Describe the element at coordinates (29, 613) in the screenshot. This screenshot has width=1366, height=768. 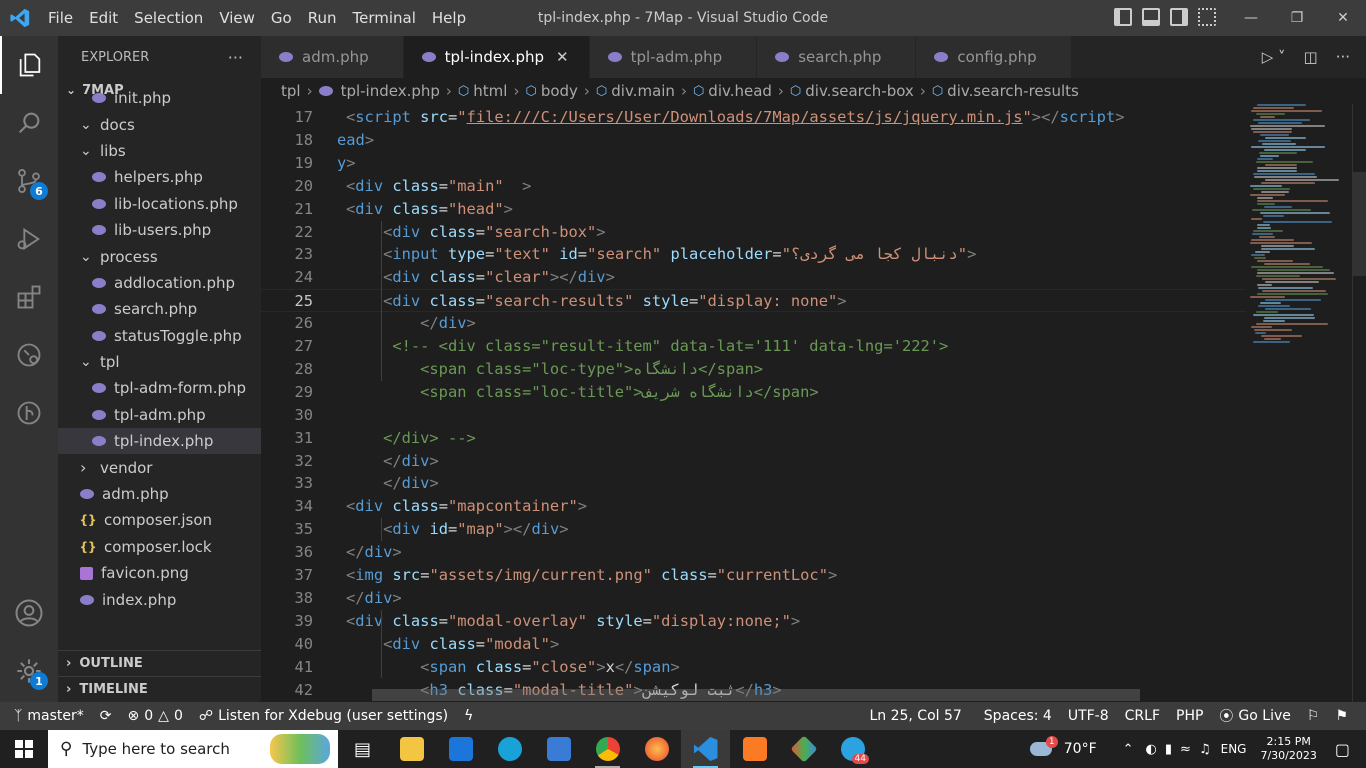
I see `accounts-icon` at that location.